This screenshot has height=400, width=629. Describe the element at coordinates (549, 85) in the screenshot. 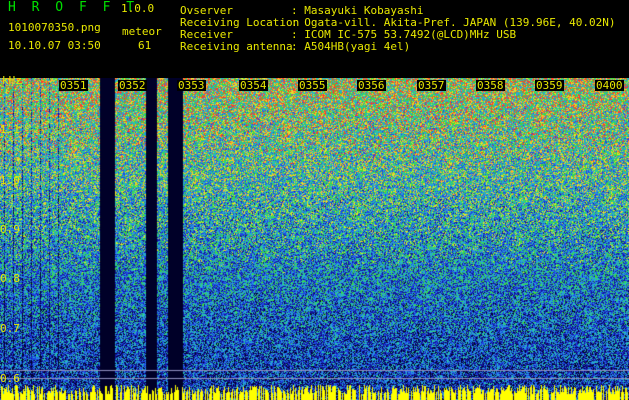

I see `x-tick-label: 0359` at that location.